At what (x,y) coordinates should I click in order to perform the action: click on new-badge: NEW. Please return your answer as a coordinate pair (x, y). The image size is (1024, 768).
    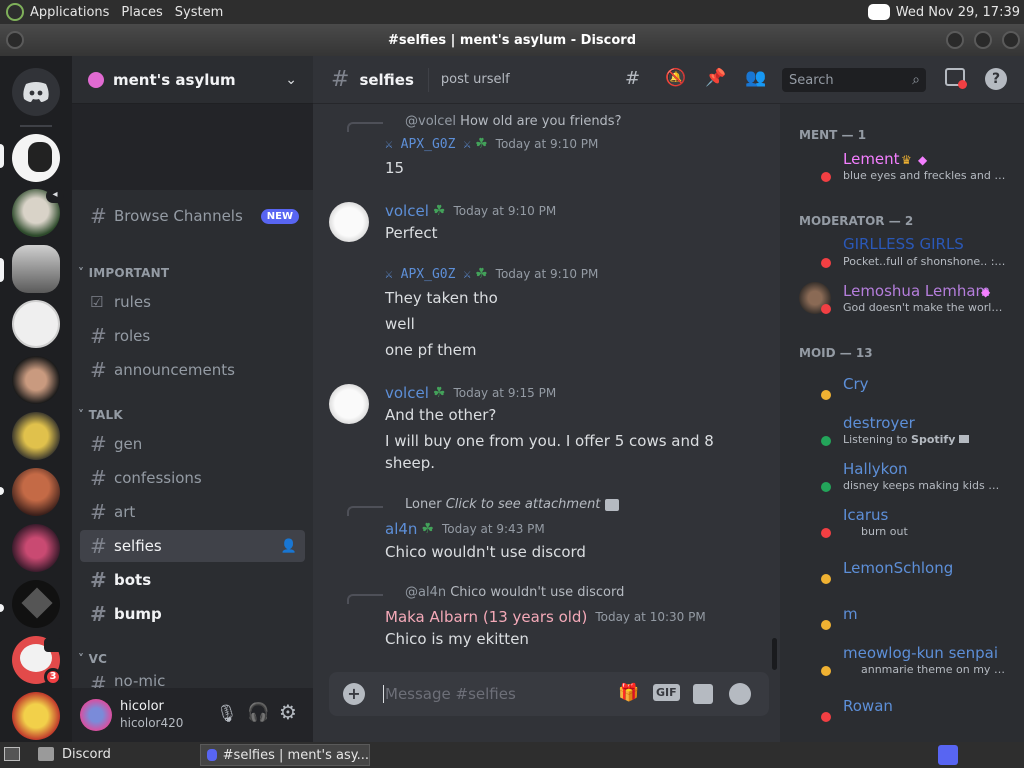
    Looking at the image, I should click on (279, 216).